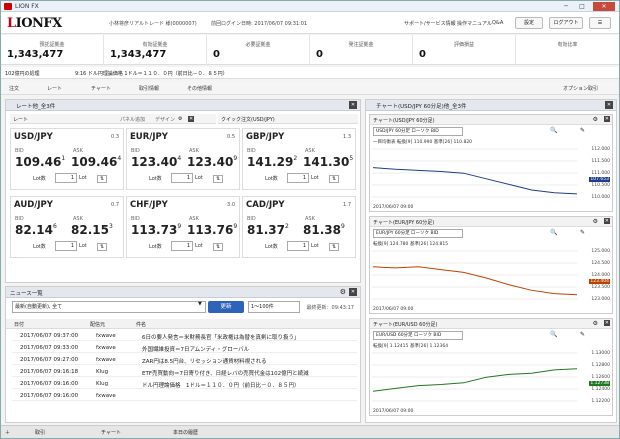 This screenshot has width=620, height=439. I want to click on news-update-button: 更新, so click(226, 307).